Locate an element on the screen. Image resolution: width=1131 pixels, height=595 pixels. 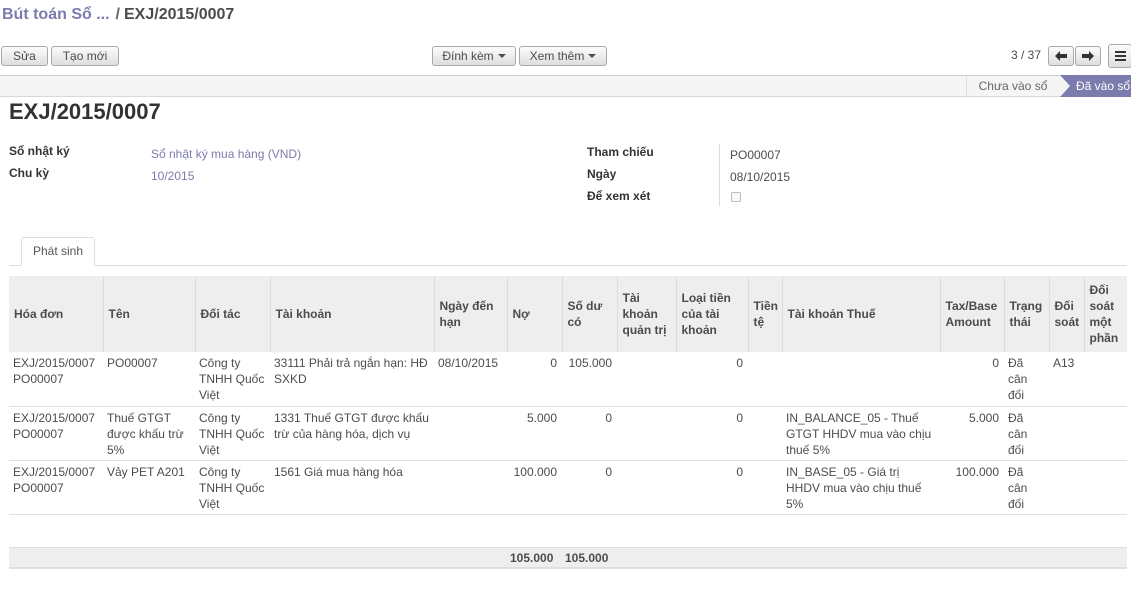
arrow-right-icon is located at coordinates (1088, 56).